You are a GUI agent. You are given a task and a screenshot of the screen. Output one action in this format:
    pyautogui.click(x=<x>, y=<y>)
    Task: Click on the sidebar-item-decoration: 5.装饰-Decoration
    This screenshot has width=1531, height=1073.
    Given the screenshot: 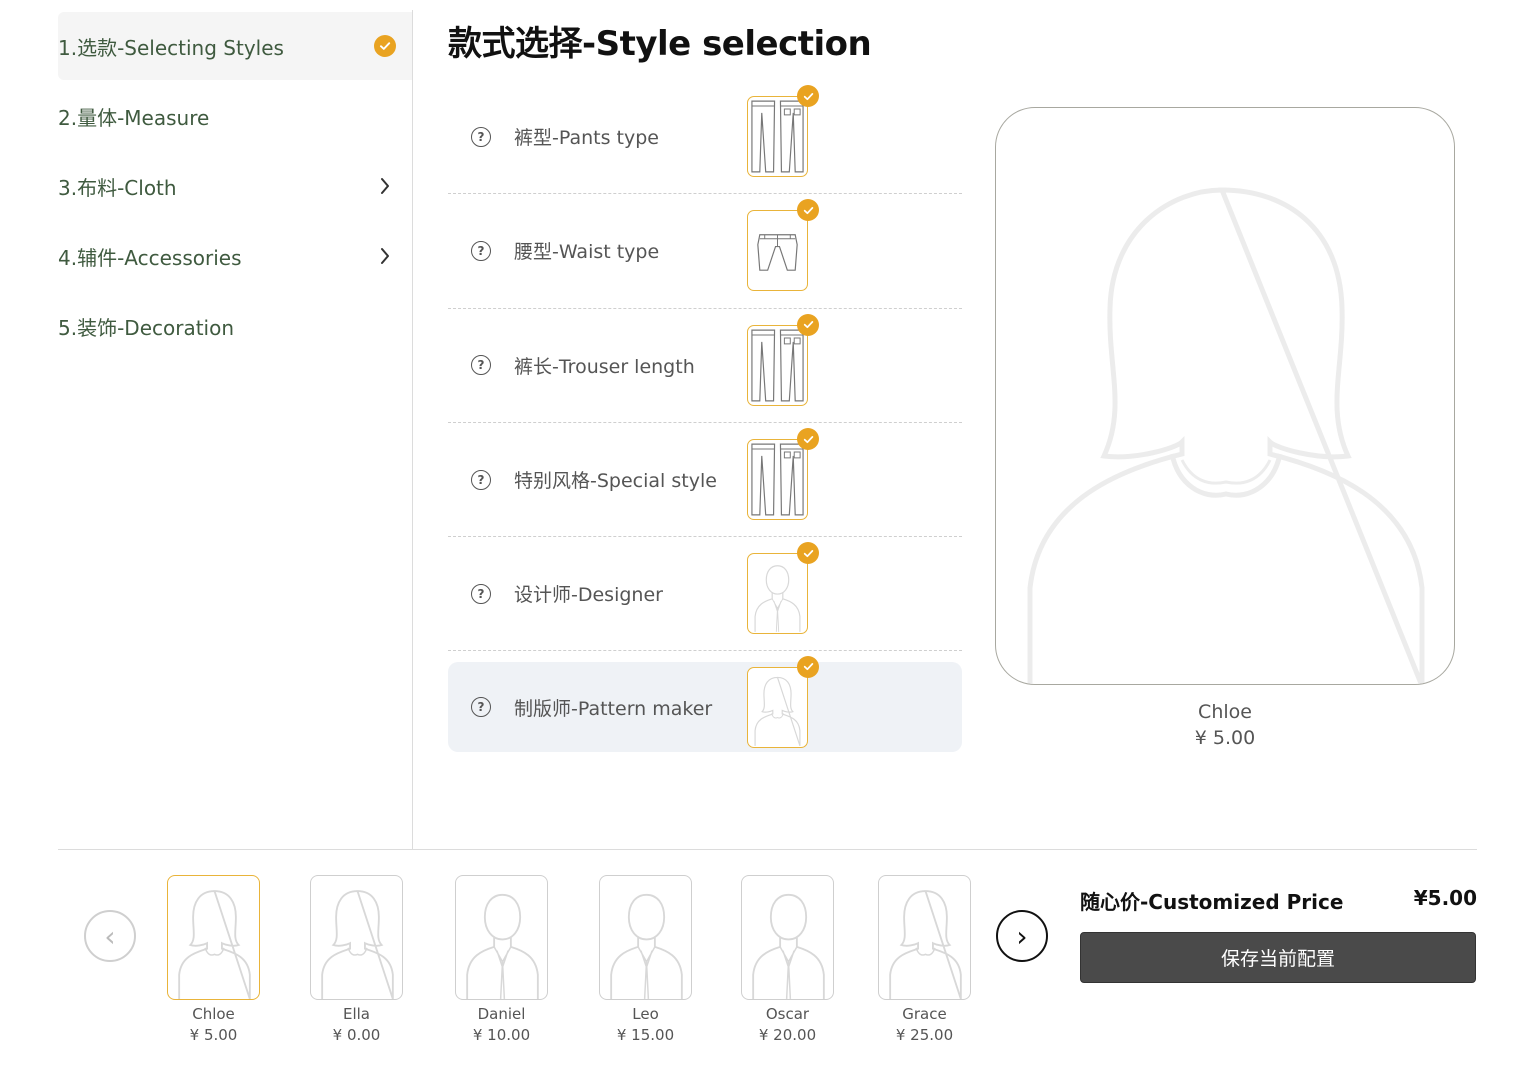 What is the action you would take?
    pyautogui.click(x=235, y=326)
    